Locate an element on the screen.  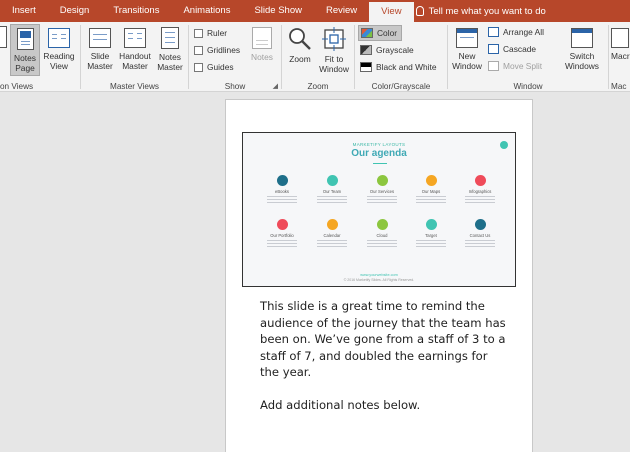
arrange-all-label: Arrange All is located at coordinates (523, 32).